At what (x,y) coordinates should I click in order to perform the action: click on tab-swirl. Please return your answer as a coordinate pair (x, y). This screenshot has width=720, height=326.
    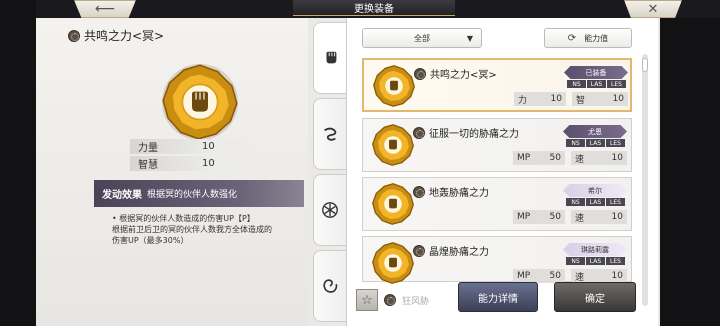
    Looking at the image, I should click on (330, 134).